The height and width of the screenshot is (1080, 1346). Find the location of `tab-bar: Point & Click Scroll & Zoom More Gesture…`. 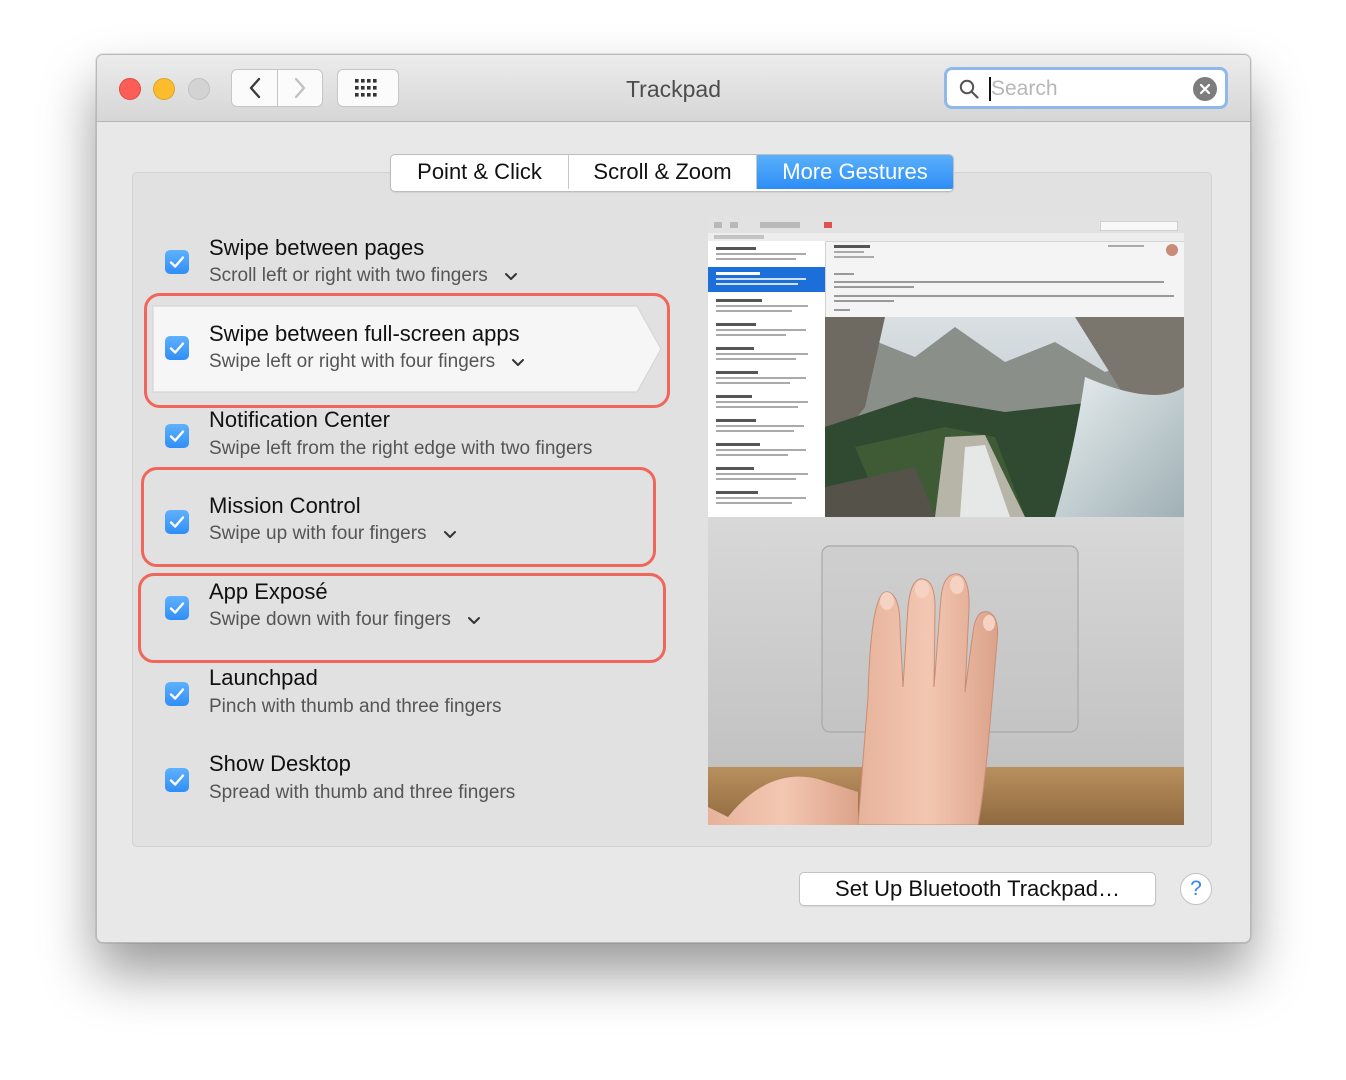

tab-bar: Point & Click Scroll & Zoom More Gesture… is located at coordinates (672, 173).